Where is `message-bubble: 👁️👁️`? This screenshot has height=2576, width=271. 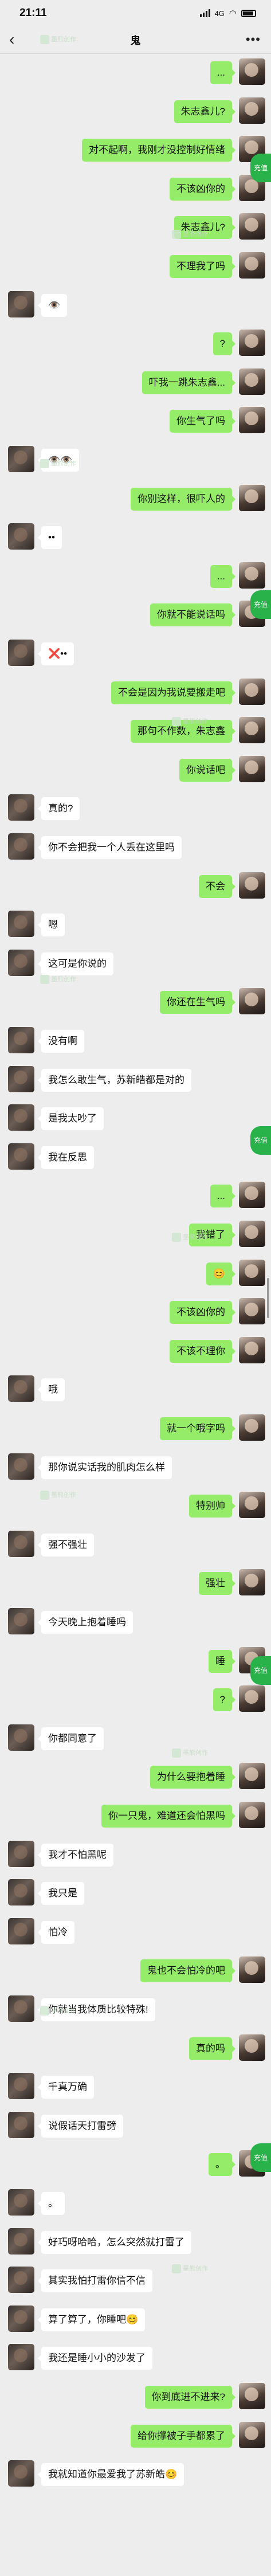 message-bubble: 👁️👁️ is located at coordinates (58, 460).